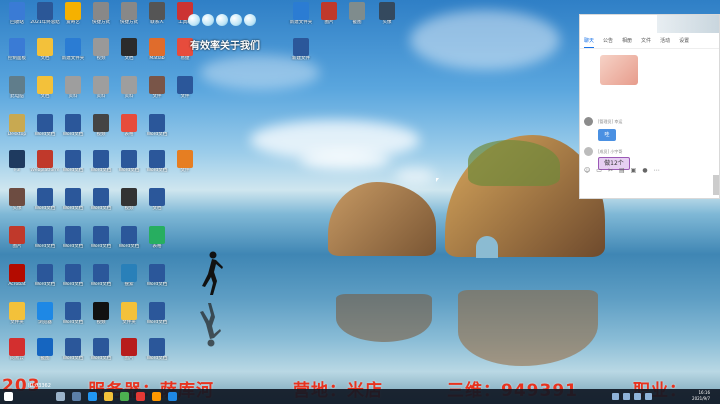 This screenshot has width=720, height=404. What do you see at coordinates (644, 170) in the screenshot?
I see `mic-icon: ●` at bounding box center [644, 170].